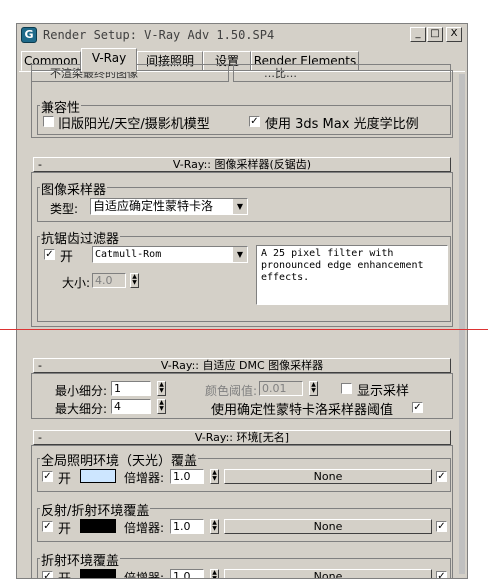  What do you see at coordinates (214, 476) in the screenshot?
I see `env-gi-mult-spinner: ▲ ▼` at bounding box center [214, 476].